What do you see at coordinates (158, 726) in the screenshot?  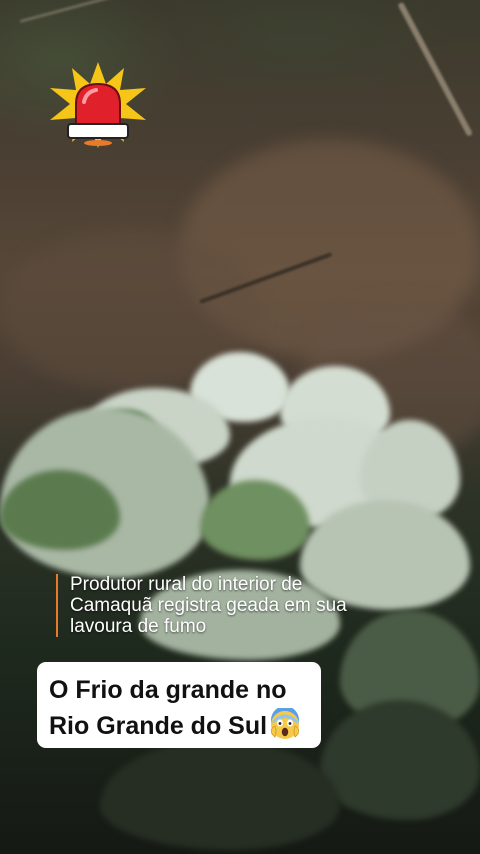 I see `headline-line-2-text: Rio Grande do Sul` at bounding box center [158, 726].